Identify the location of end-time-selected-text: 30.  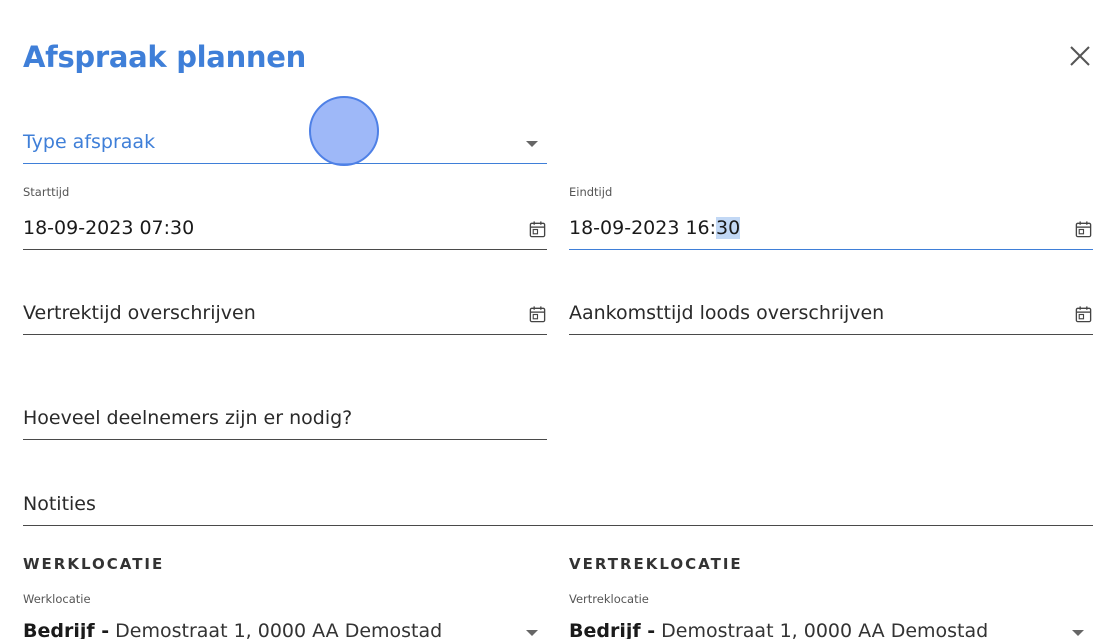
(728, 228).